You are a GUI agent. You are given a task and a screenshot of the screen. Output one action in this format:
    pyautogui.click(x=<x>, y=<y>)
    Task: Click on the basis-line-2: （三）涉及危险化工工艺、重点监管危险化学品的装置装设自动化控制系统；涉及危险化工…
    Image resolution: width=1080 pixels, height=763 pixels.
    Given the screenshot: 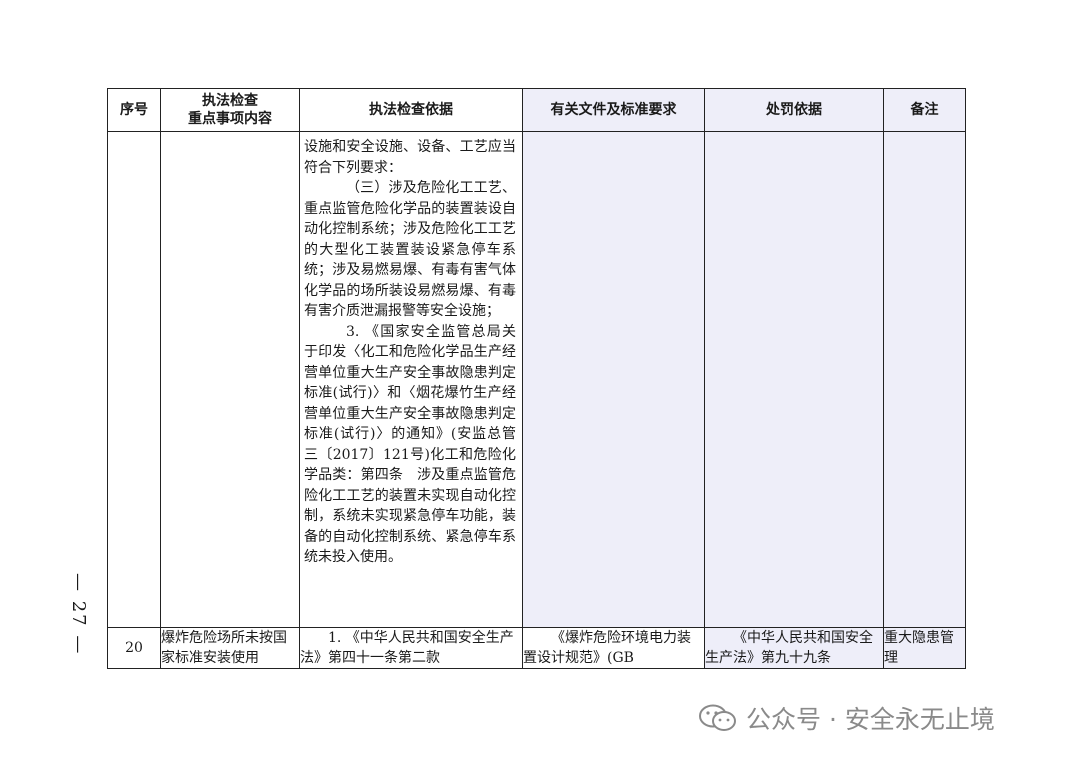 What is the action you would take?
    pyautogui.click(x=410, y=249)
    